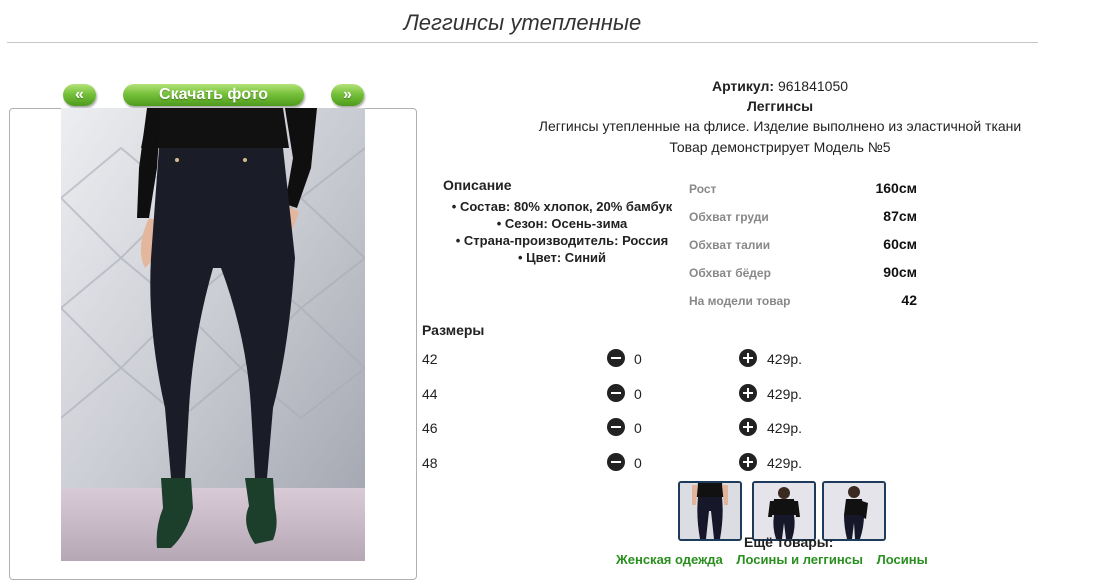 This screenshot has height=580, width=1113. What do you see at coordinates (430, 359) in the screenshot?
I see `size-label: 42` at bounding box center [430, 359].